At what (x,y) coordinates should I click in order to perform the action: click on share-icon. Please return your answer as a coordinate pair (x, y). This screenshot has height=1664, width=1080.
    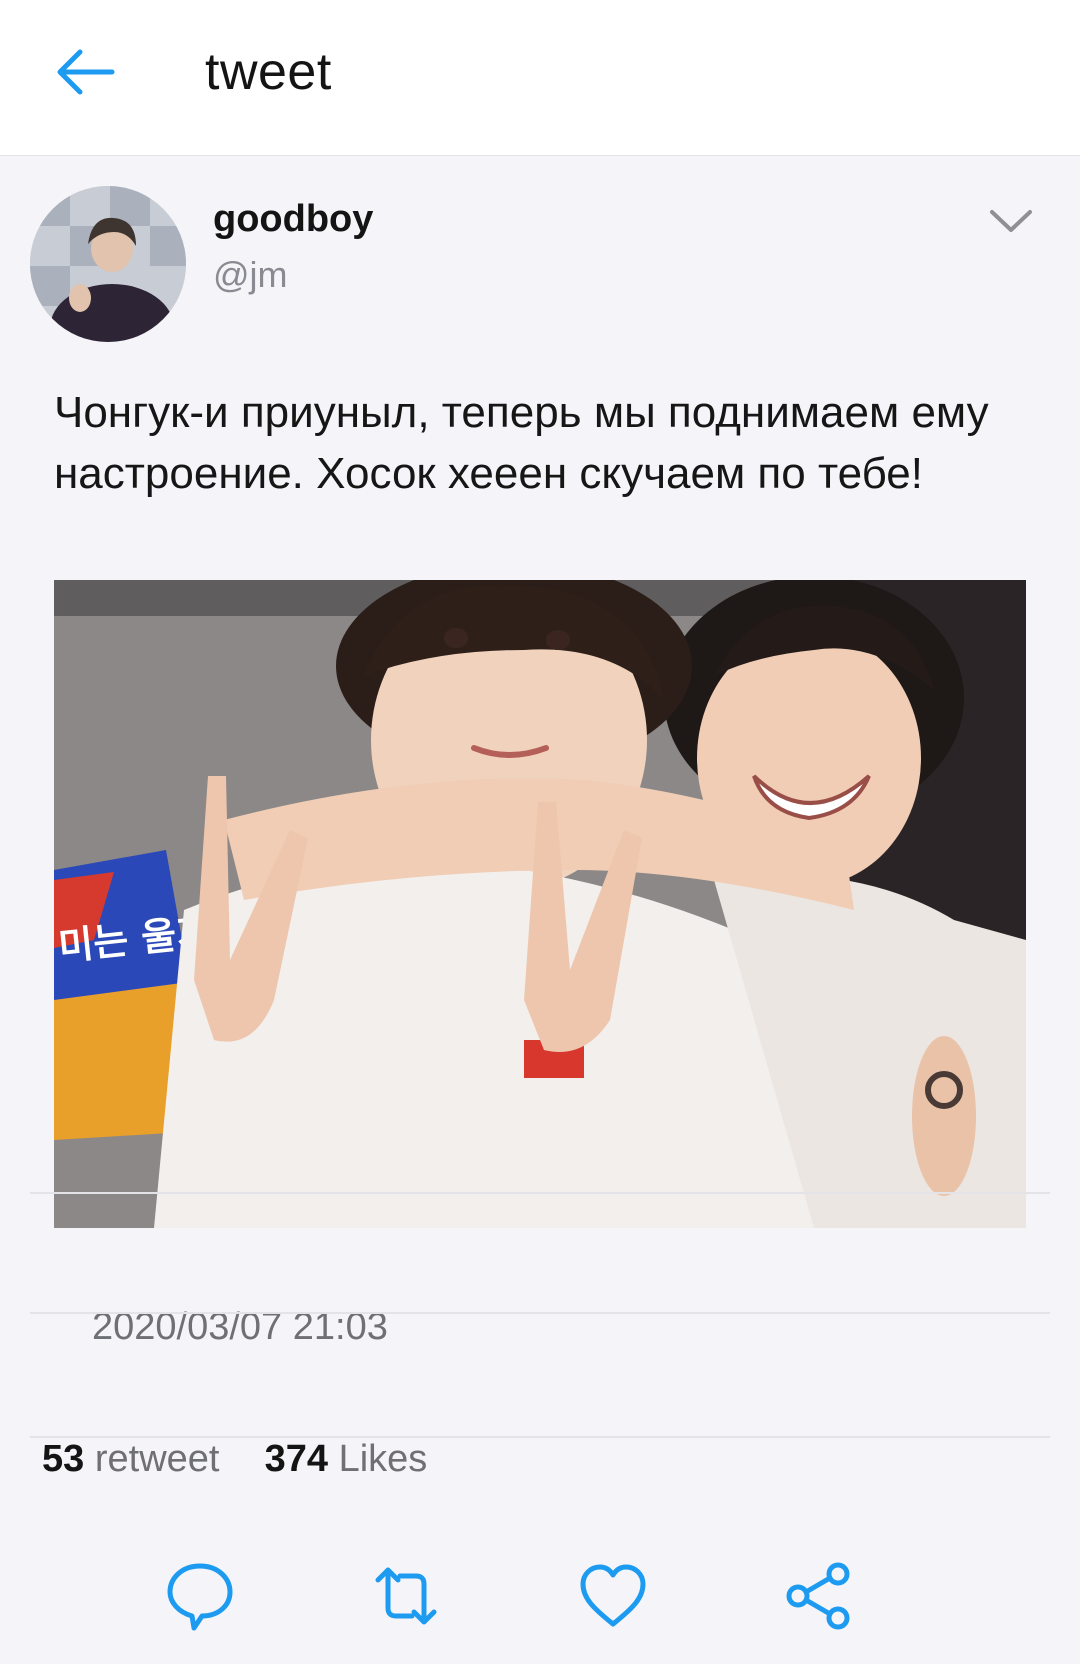
    Looking at the image, I should click on (818, 1596).